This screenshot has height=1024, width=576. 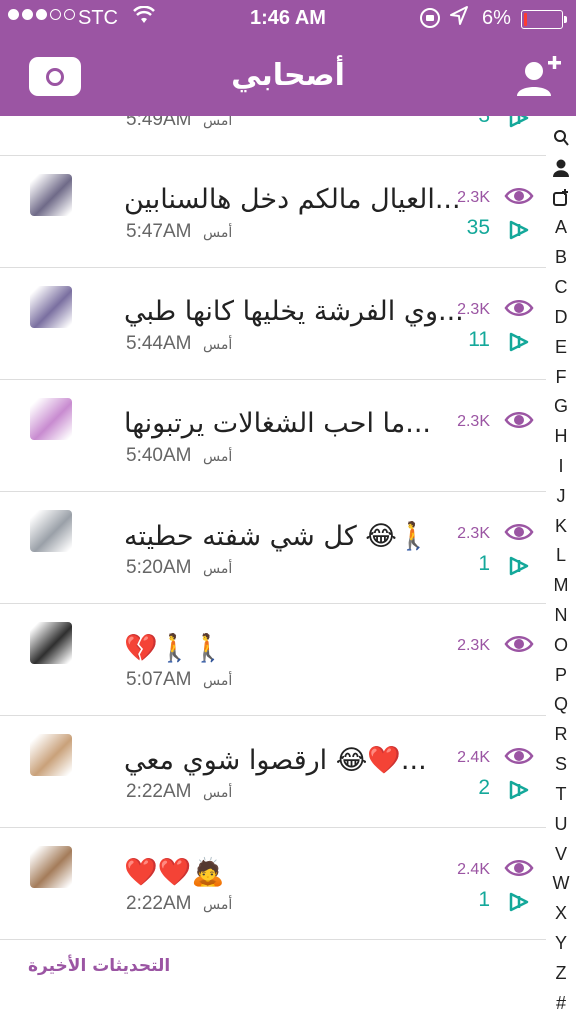 I want to click on nav-bar: أصحابي, so click(x=288, y=78).